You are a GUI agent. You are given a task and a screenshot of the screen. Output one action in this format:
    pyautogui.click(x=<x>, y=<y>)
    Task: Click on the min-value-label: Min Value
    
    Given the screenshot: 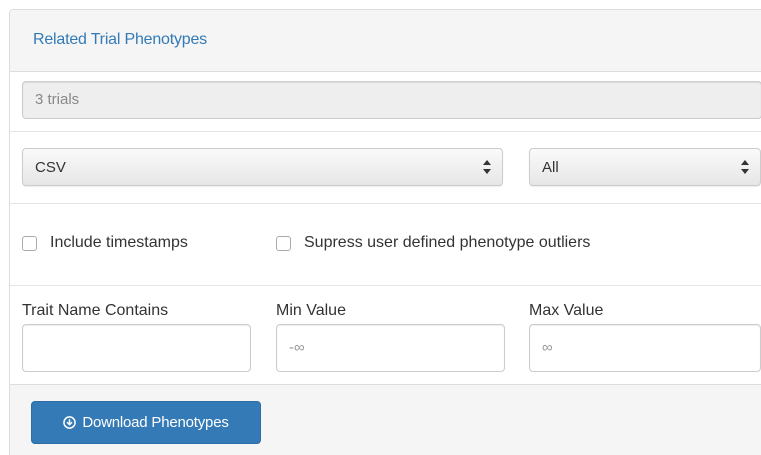 What is the action you would take?
    pyautogui.click(x=311, y=310)
    